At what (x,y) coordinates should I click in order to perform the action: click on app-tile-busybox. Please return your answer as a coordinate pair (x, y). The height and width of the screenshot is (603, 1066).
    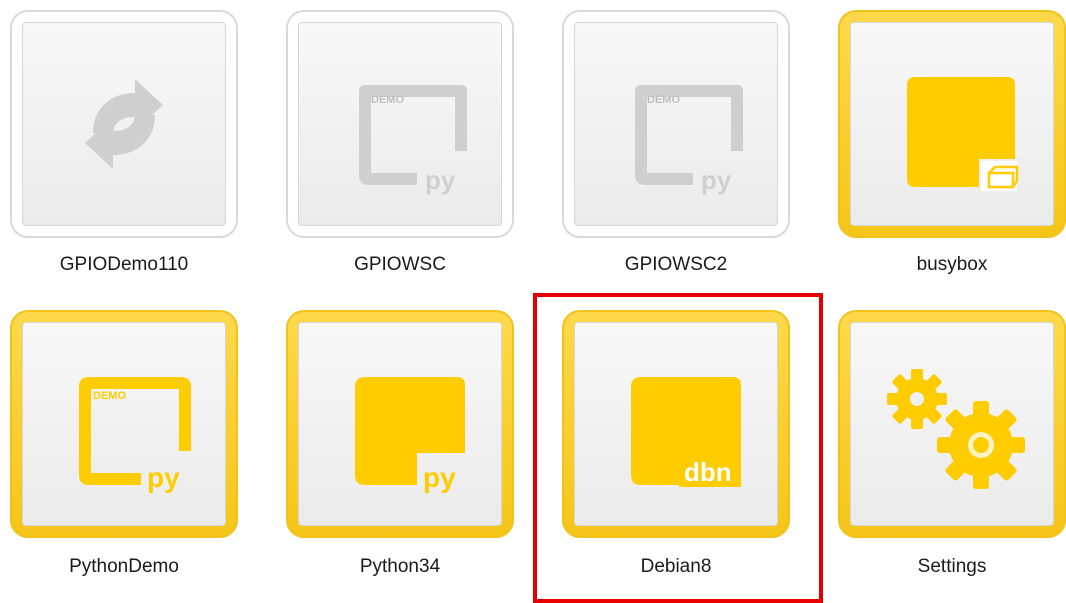
    Looking at the image, I should click on (952, 124).